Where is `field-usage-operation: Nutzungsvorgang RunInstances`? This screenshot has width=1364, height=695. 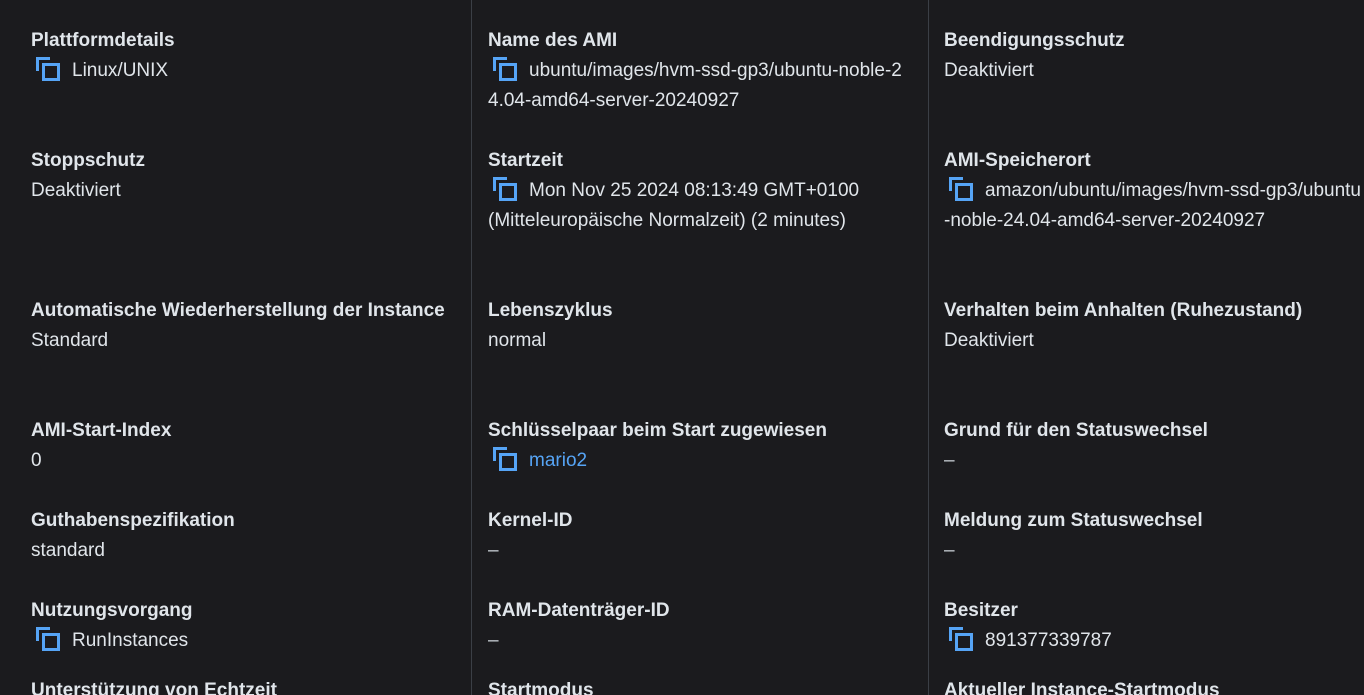 field-usage-operation: Nutzungsvorgang RunInstances is located at coordinates (235, 626).